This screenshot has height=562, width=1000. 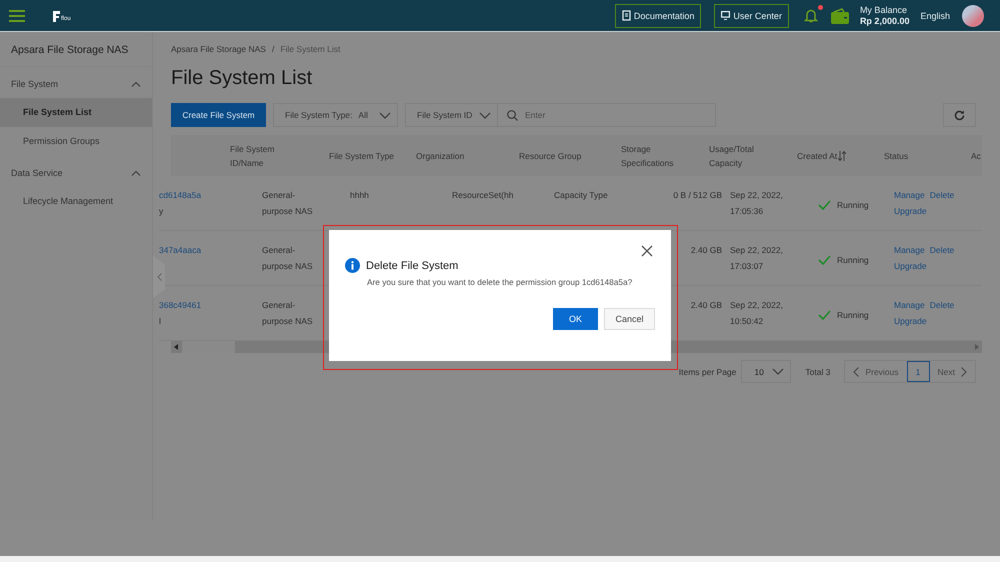 What do you see at coordinates (218, 51) in the screenshot?
I see `breadcrumb-link: Apsara File Storage NAS` at bounding box center [218, 51].